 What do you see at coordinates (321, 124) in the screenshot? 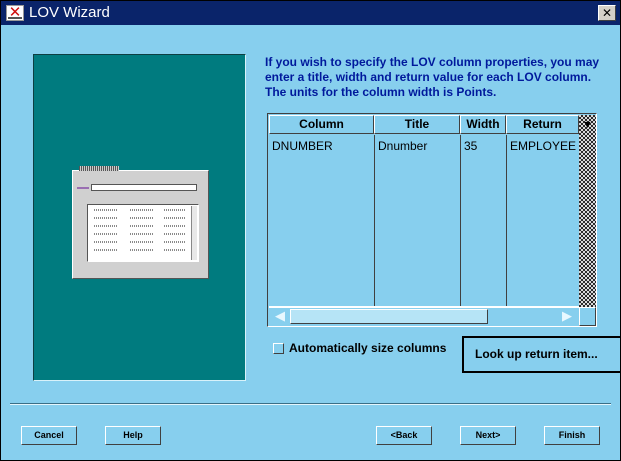
I see `header-column: Column` at bounding box center [321, 124].